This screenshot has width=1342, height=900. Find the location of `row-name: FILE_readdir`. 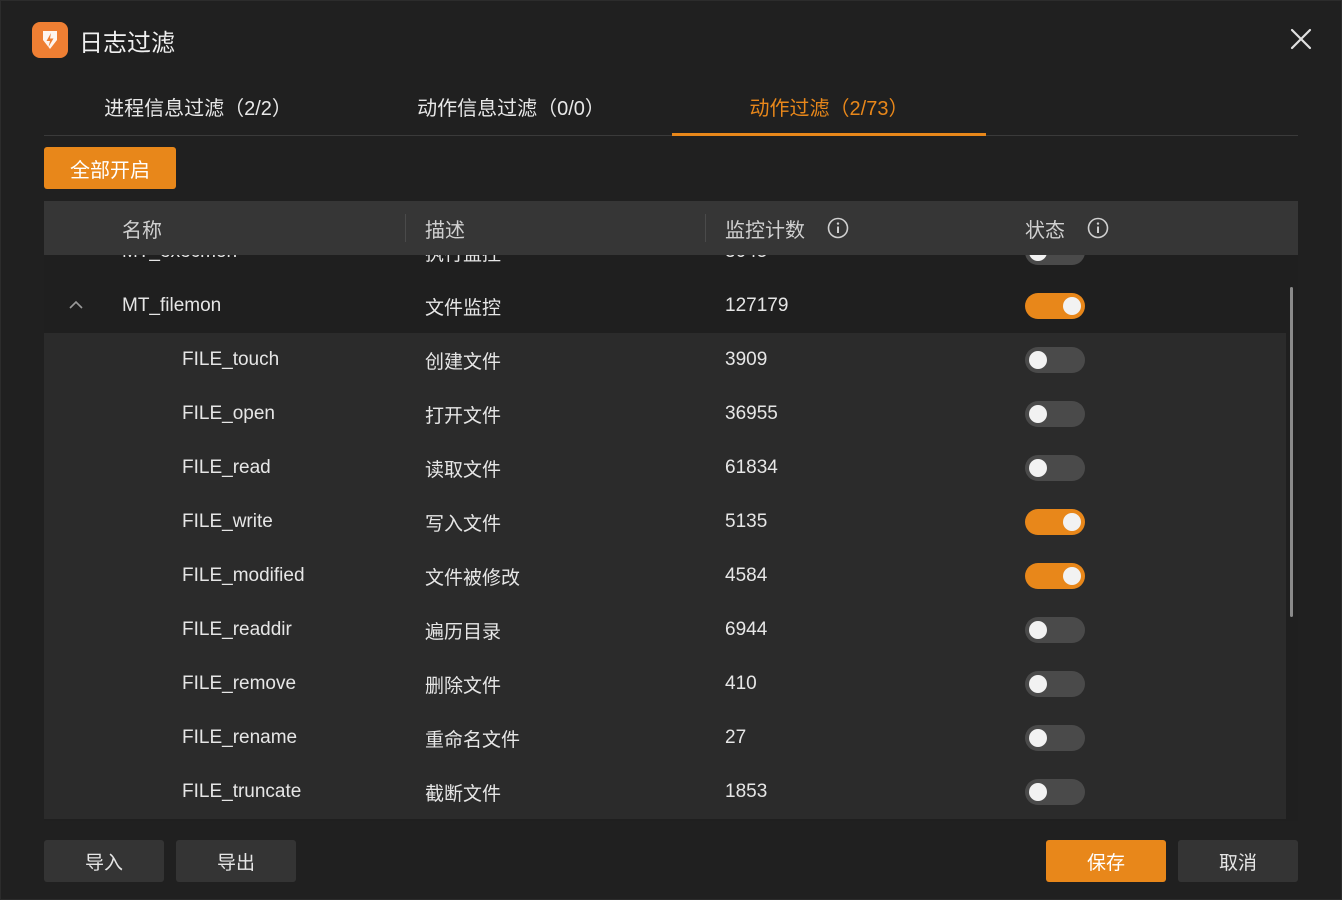

row-name: FILE_readdir is located at coordinates (237, 629).